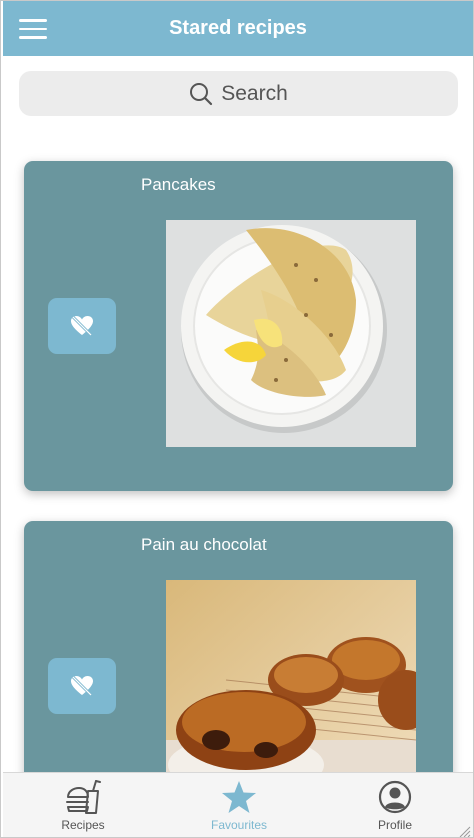 The image size is (474, 838). What do you see at coordinates (239, 797) in the screenshot?
I see `star-icon` at bounding box center [239, 797].